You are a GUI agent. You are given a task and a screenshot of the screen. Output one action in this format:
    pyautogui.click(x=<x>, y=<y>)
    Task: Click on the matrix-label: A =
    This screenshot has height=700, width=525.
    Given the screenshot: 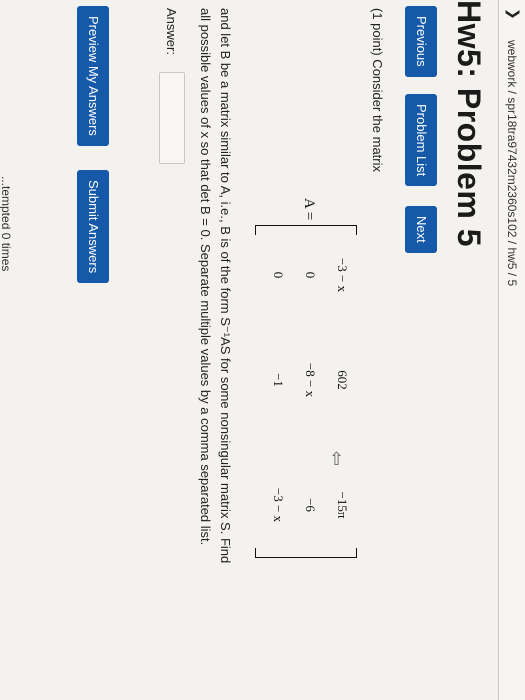 What is the action you would take?
    pyautogui.click(x=309, y=209)
    